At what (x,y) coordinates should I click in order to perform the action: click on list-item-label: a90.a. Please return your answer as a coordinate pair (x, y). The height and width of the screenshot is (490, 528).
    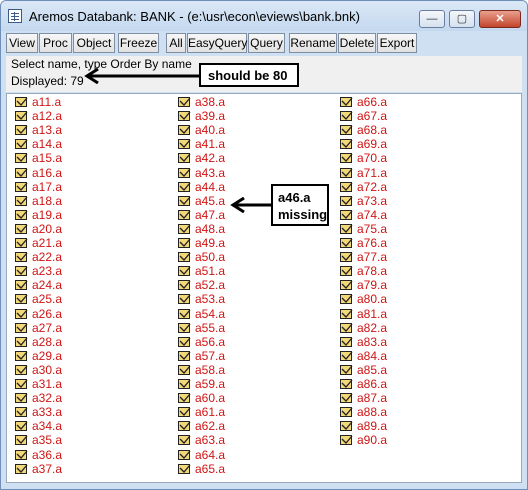
    Looking at the image, I should click on (372, 440).